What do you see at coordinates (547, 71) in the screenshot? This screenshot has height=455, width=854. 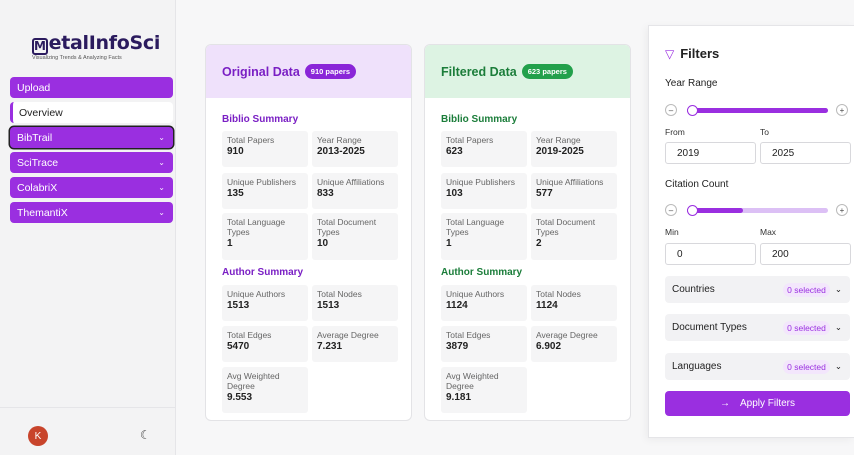 I see `papers-badge: 623 papers` at bounding box center [547, 71].